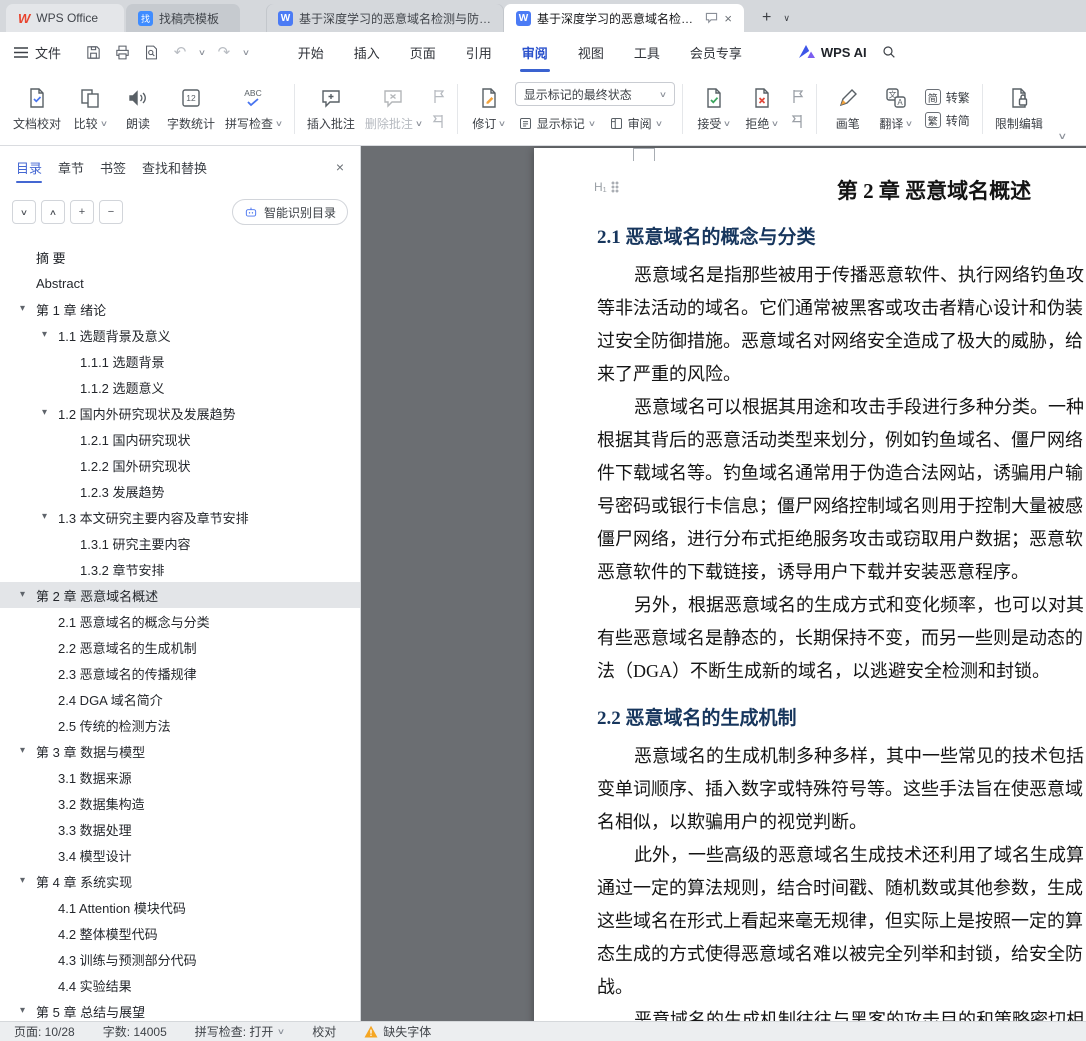  I want to click on doc-chapter-title: 第 2 章 恶意域名概述, so click(841, 177).